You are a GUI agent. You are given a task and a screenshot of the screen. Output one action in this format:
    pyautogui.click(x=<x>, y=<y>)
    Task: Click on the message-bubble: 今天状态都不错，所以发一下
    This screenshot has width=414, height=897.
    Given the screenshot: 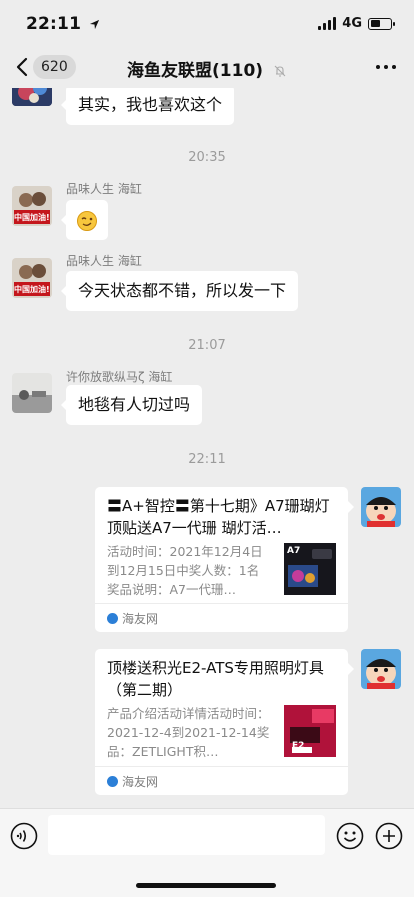 What is the action you would take?
    pyautogui.click(x=179, y=291)
    